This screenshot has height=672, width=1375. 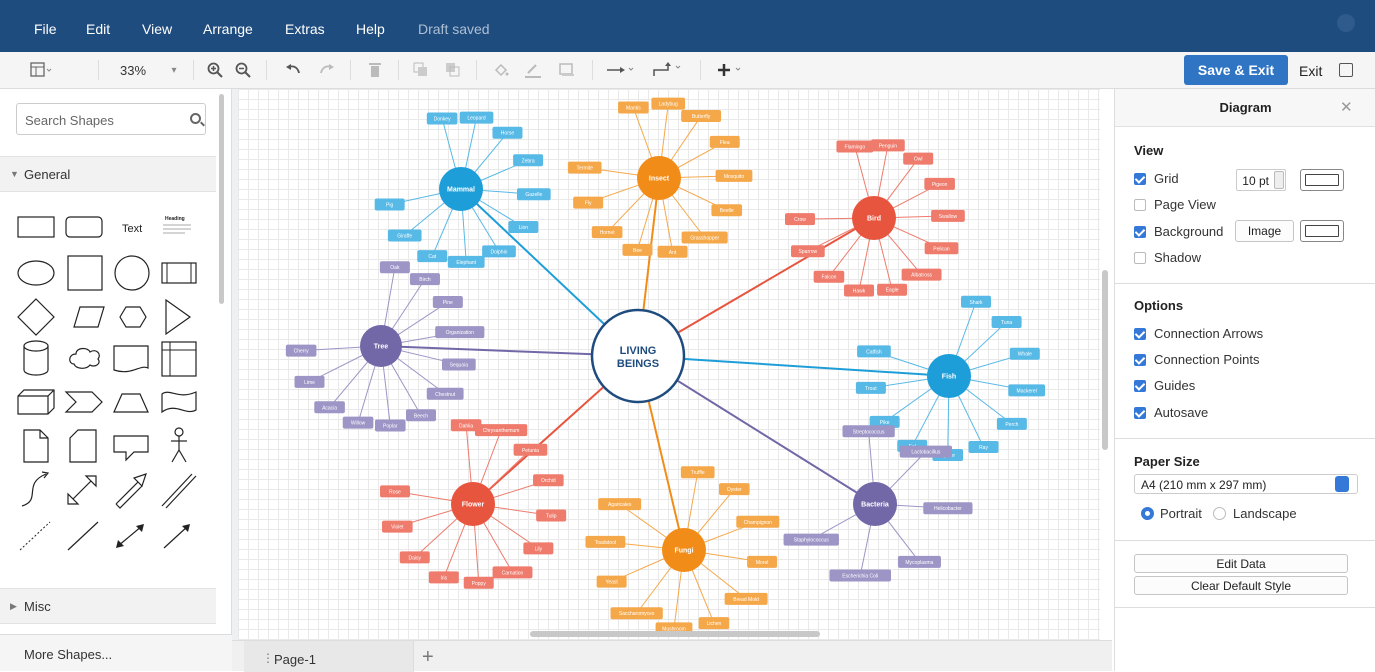 I want to click on leaf-label: Orchid, so click(x=548, y=481).